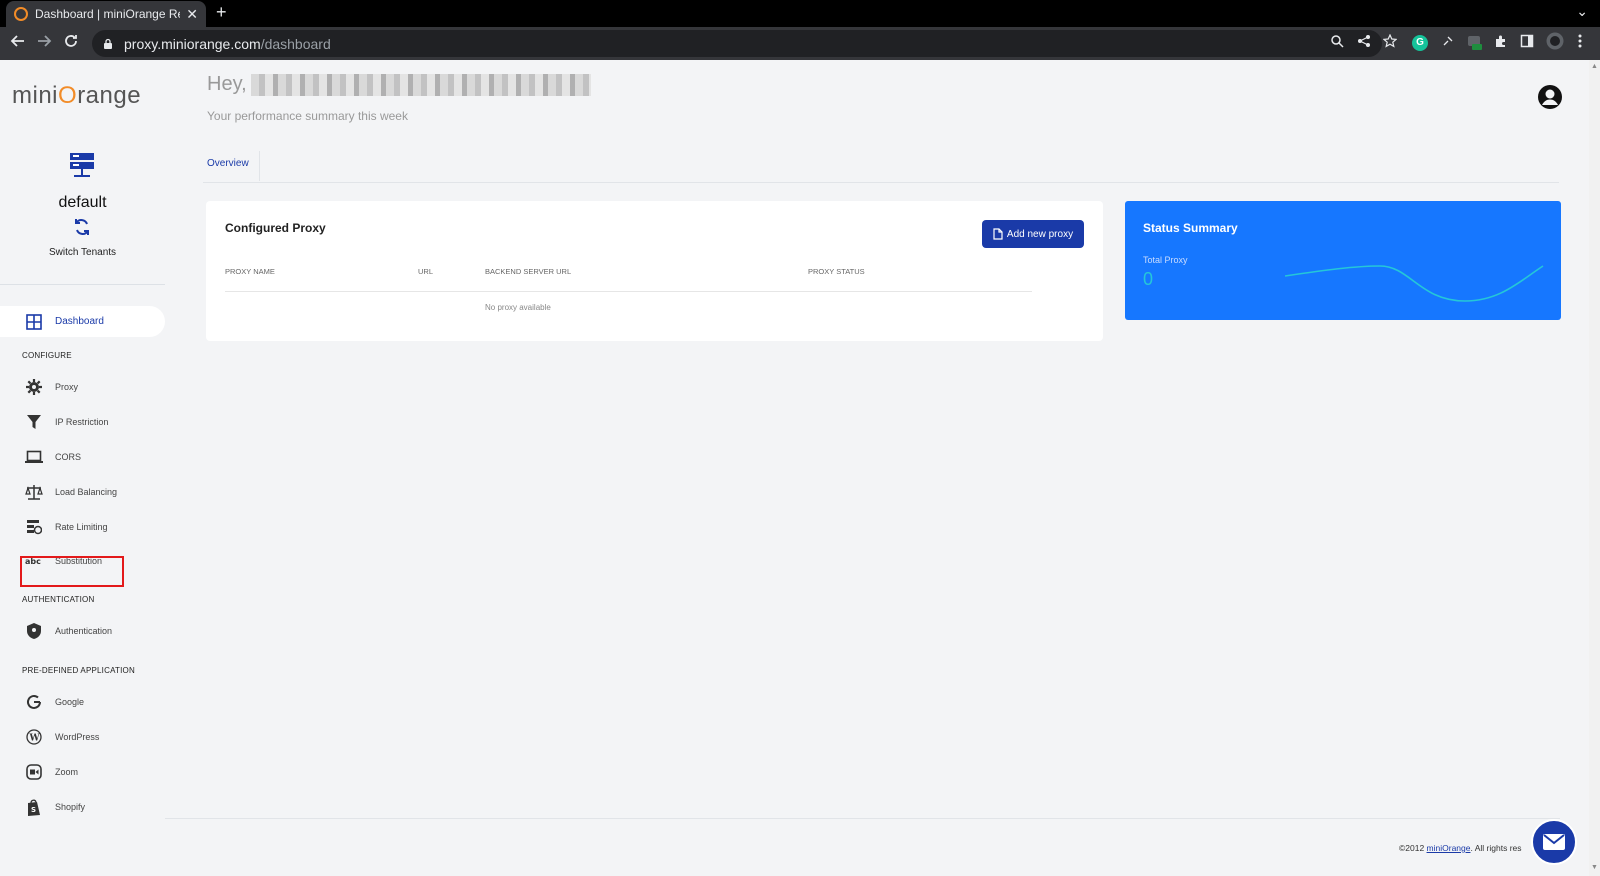 Image resolution: width=1600 pixels, height=876 pixels. I want to click on performance-subtitle: Your performance summary this week, so click(307, 116).